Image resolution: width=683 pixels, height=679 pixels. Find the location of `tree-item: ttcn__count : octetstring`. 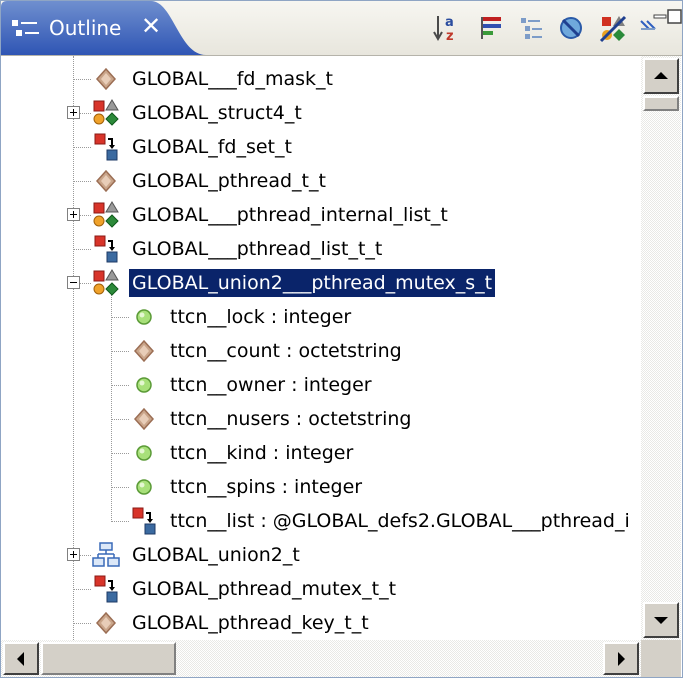

tree-item: ttcn__count : octetstring is located at coordinates (321, 351).